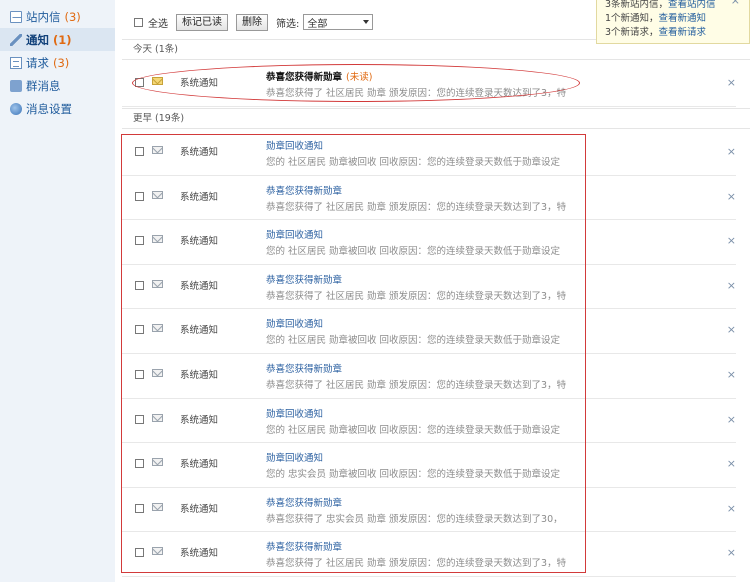  I want to click on notification-desc: 恭喜您获得了 社区居民 勋章 颁发原因：您的连续登录天数达到了3，特, so click(416, 296).